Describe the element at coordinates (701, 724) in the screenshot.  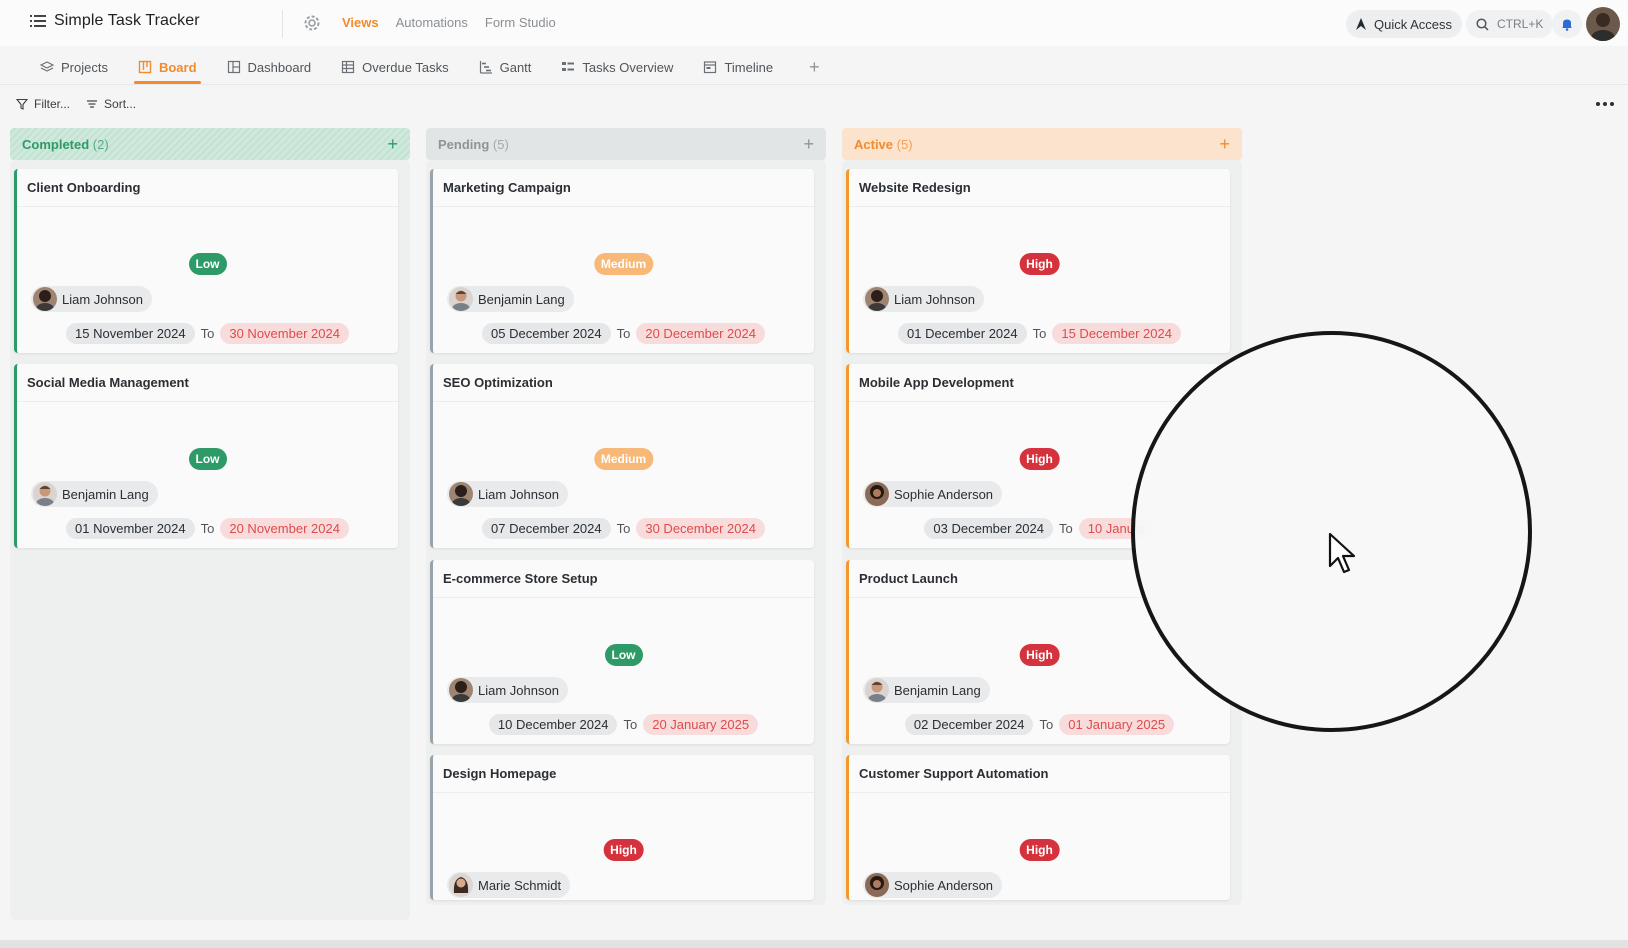
I see `end-date: 20 January 2025` at that location.